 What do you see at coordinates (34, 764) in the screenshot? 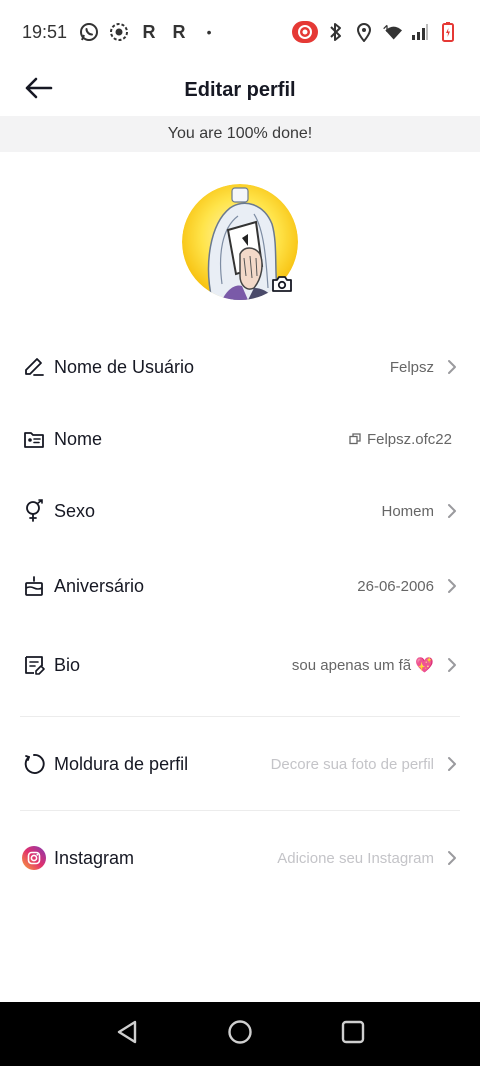
I see `refresh-icon` at bounding box center [34, 764].